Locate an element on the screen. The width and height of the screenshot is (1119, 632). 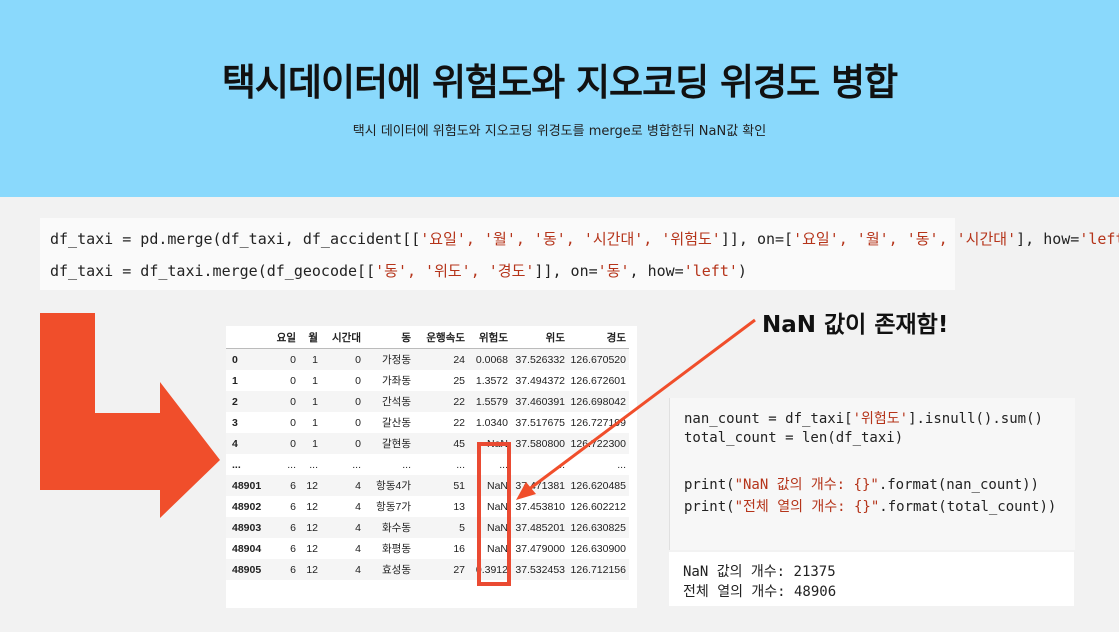
code-line: total_count = len(df_taxi) is located at coordinates (794, 438).